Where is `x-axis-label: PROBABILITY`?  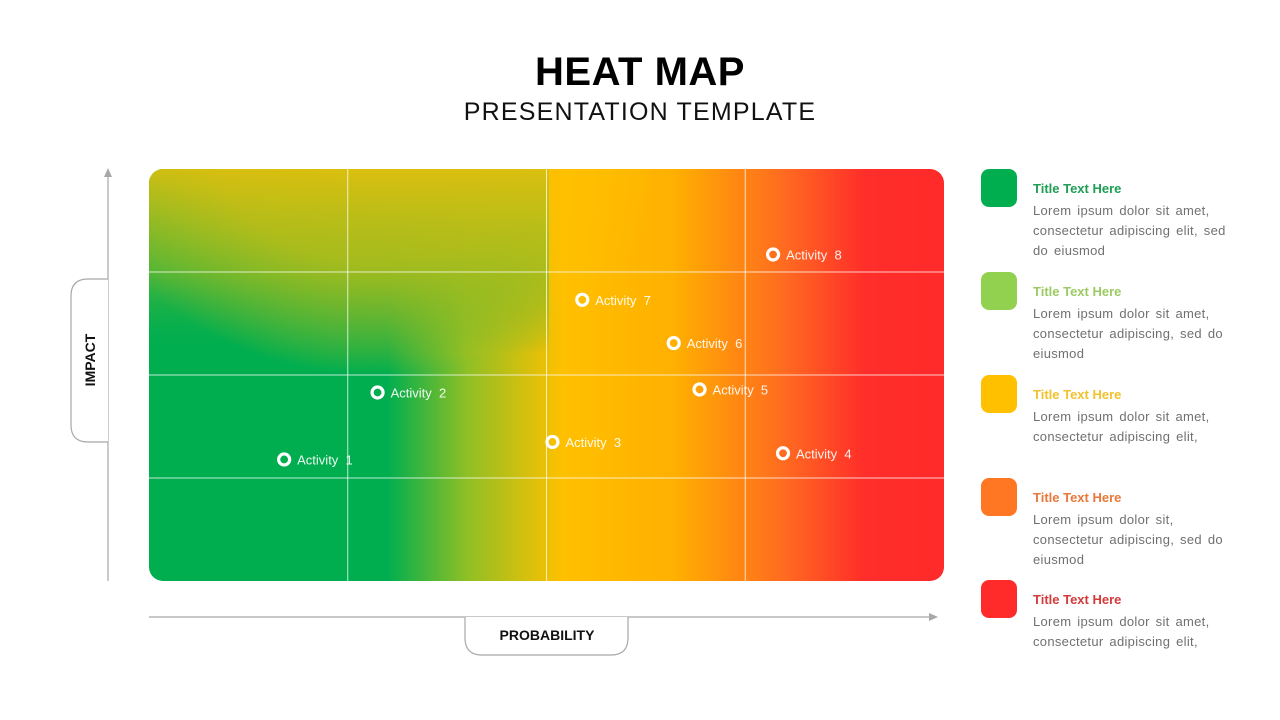 x-axis-label: PROBABILITY is located at coordinates (548, 635).